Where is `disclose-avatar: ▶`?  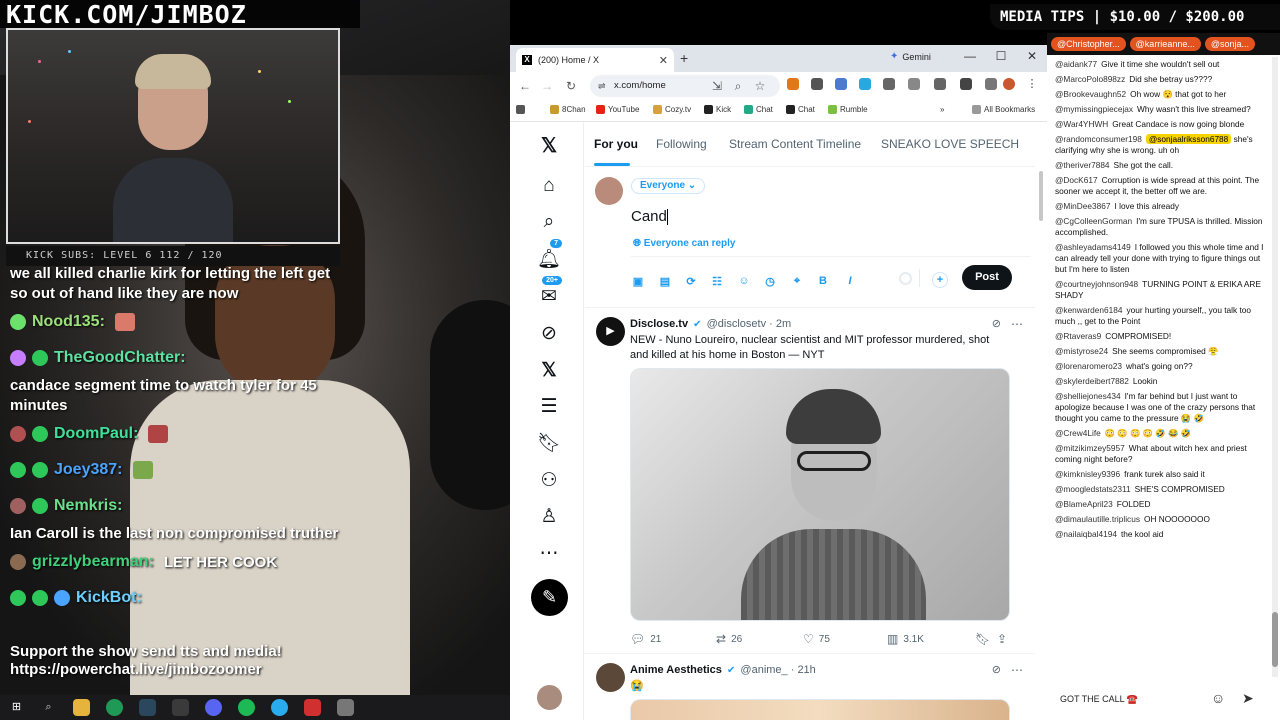
disclose-avatar: ▶ is located at coordinates (610, 331).